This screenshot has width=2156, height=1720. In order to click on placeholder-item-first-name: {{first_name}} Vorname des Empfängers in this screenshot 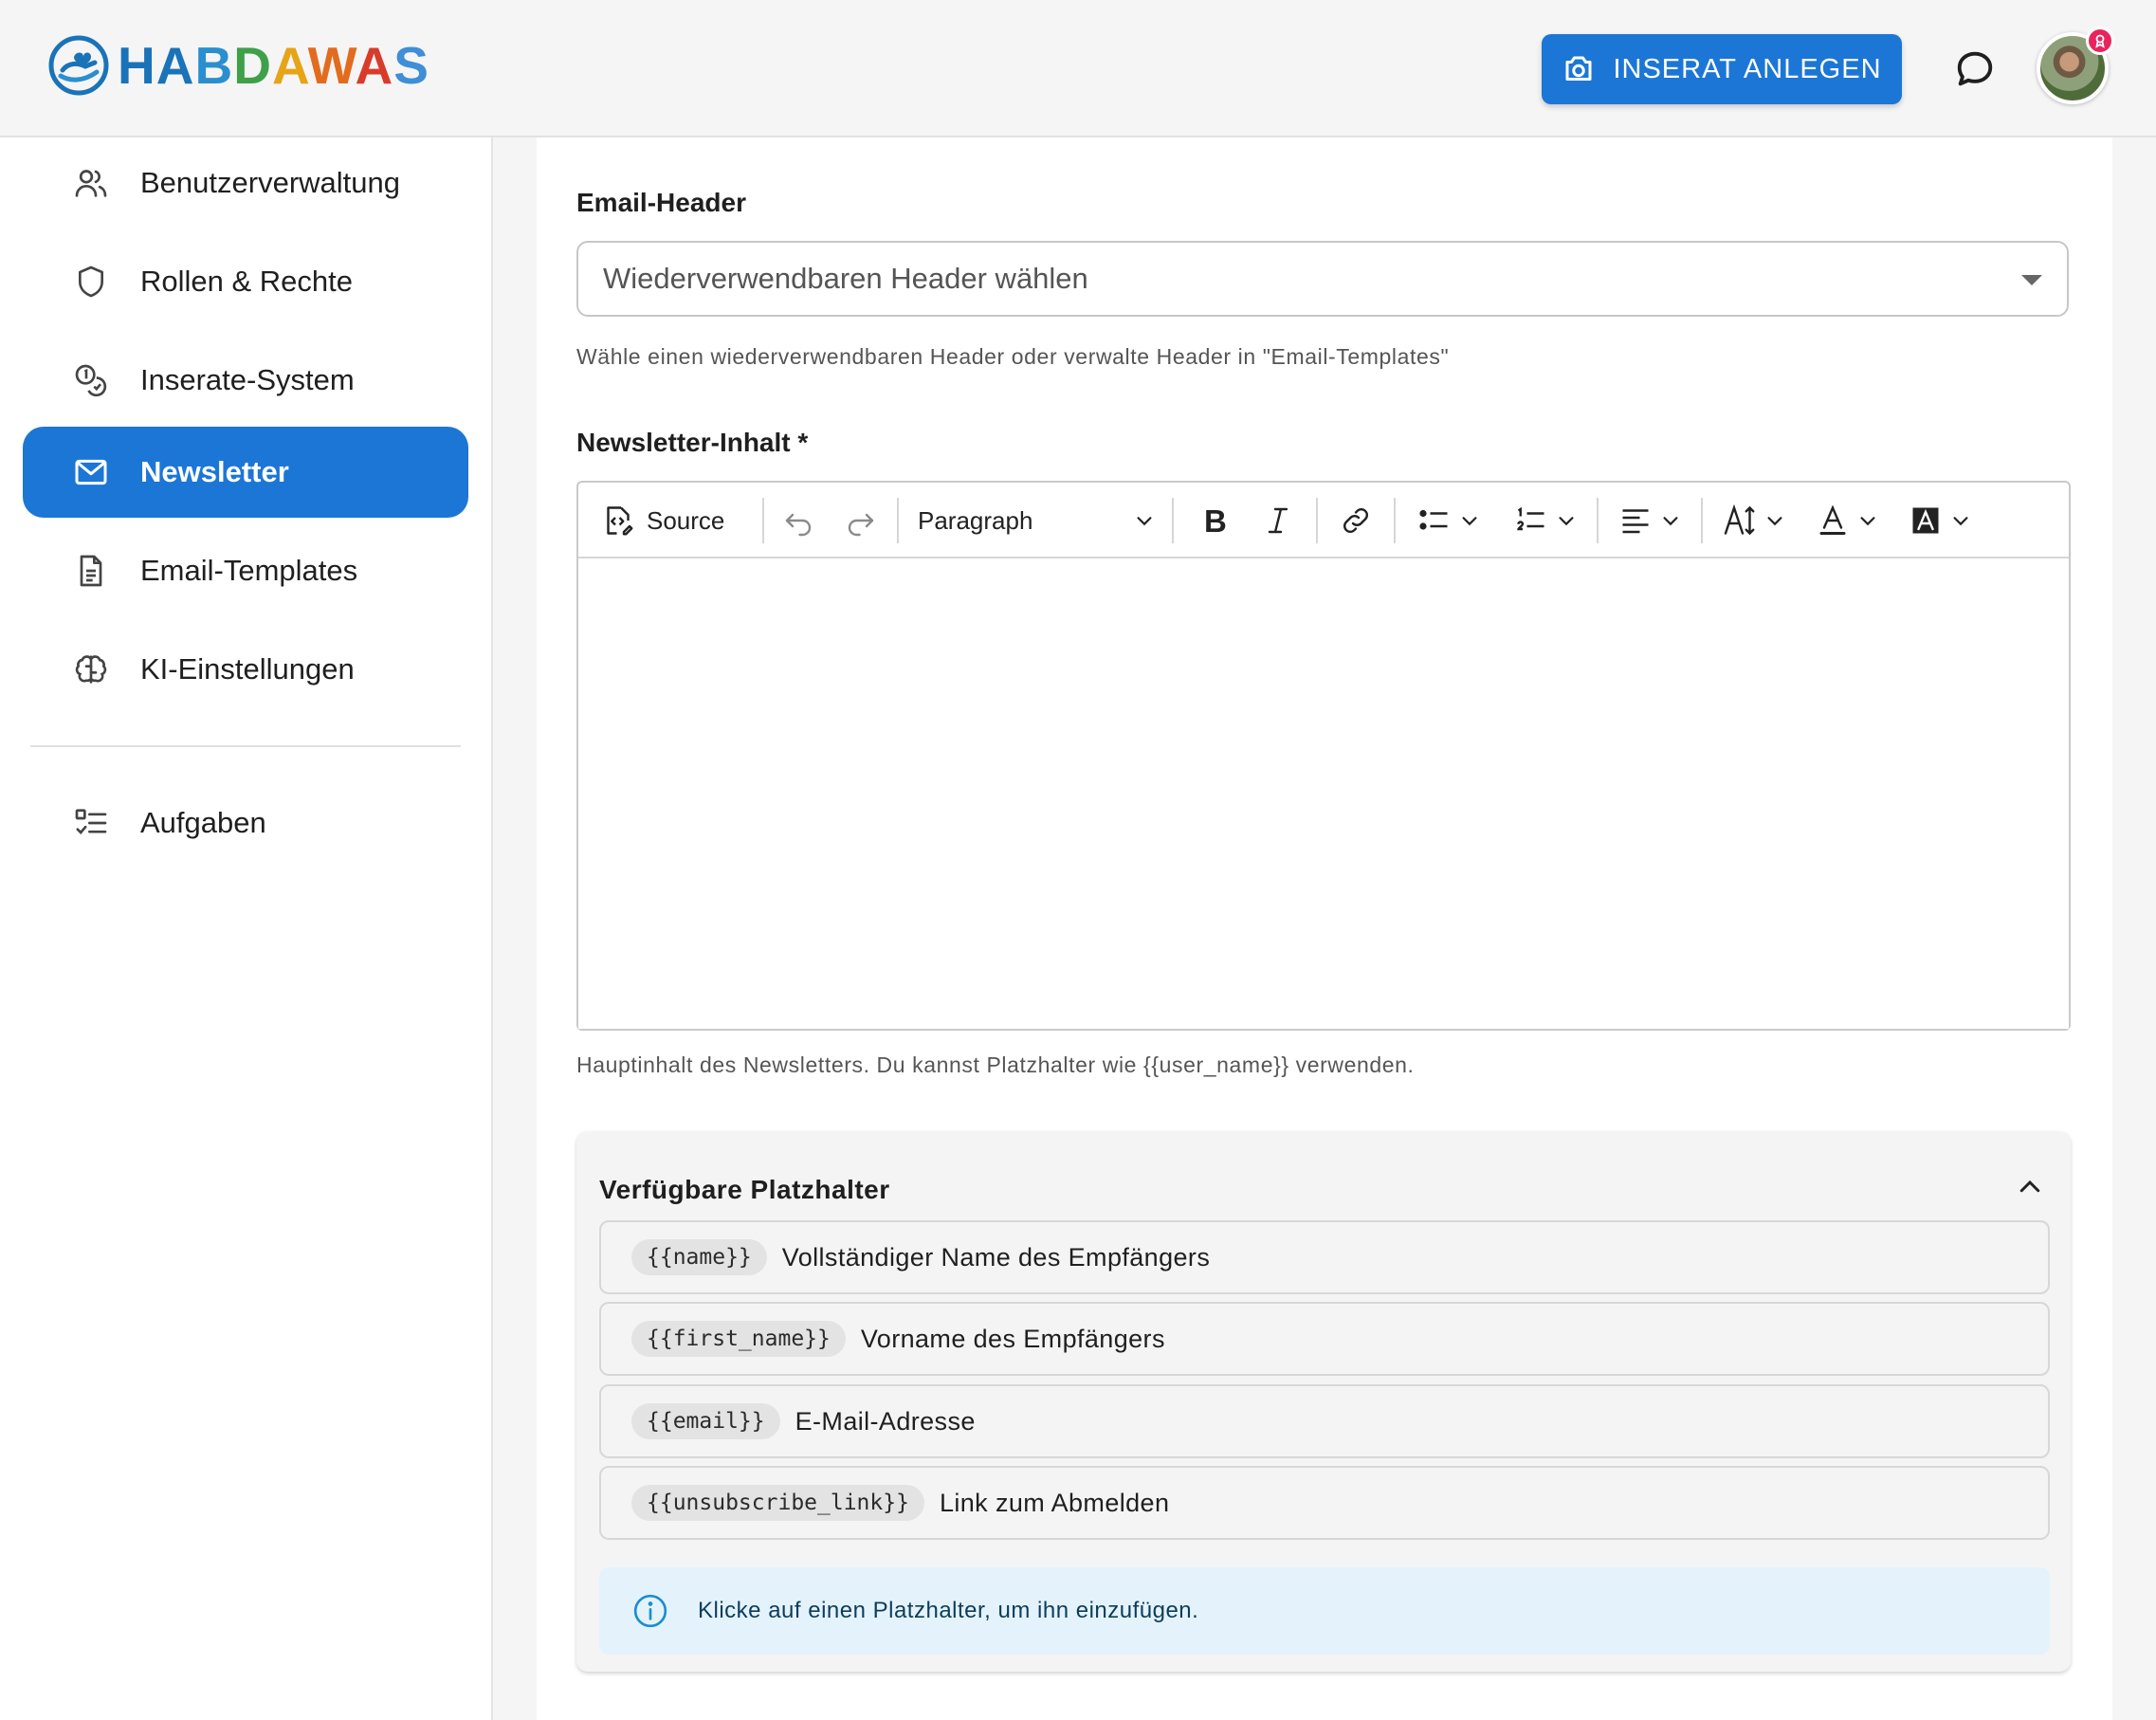, I will do `click(1324, 1339)`.